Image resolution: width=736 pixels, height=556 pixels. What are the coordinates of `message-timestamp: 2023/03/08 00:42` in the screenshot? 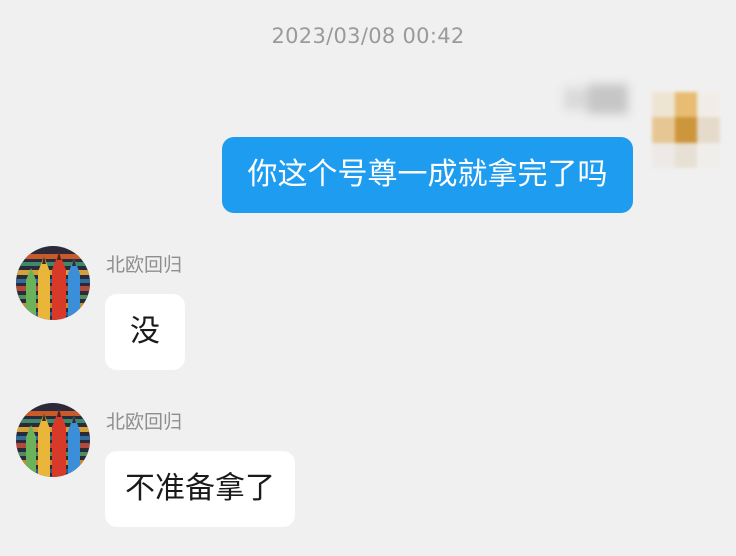 It's located at (368, 36).